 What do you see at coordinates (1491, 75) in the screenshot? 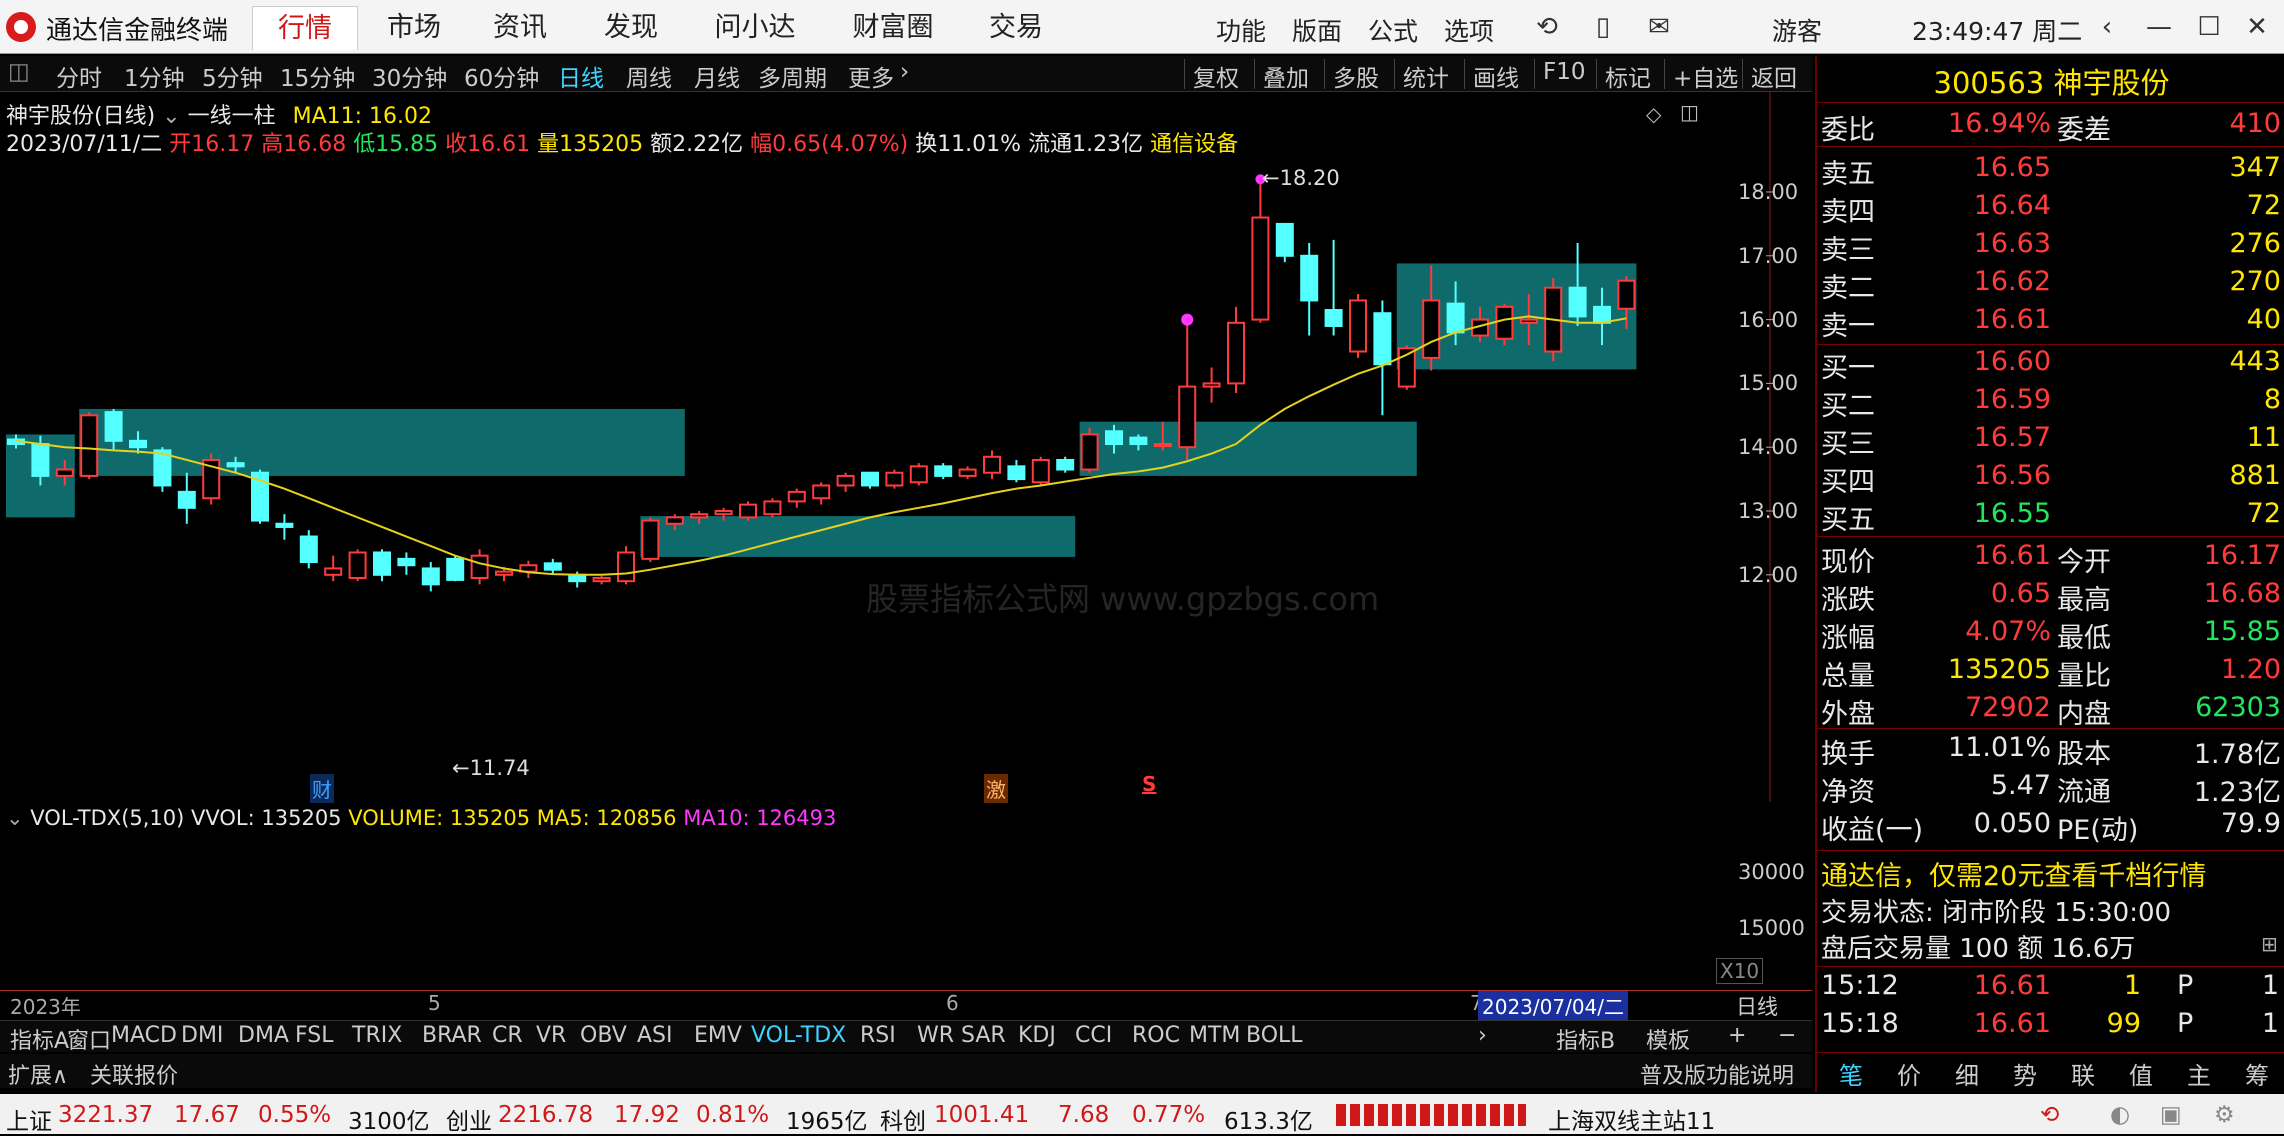
I see `tool-draw-line: 画线` at bounding box center [1491, 75].